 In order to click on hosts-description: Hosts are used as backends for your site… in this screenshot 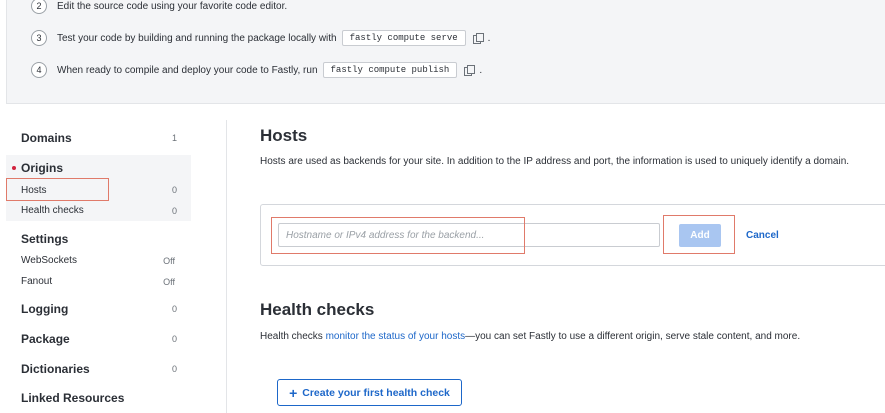, I will do `click(555, 161)`.